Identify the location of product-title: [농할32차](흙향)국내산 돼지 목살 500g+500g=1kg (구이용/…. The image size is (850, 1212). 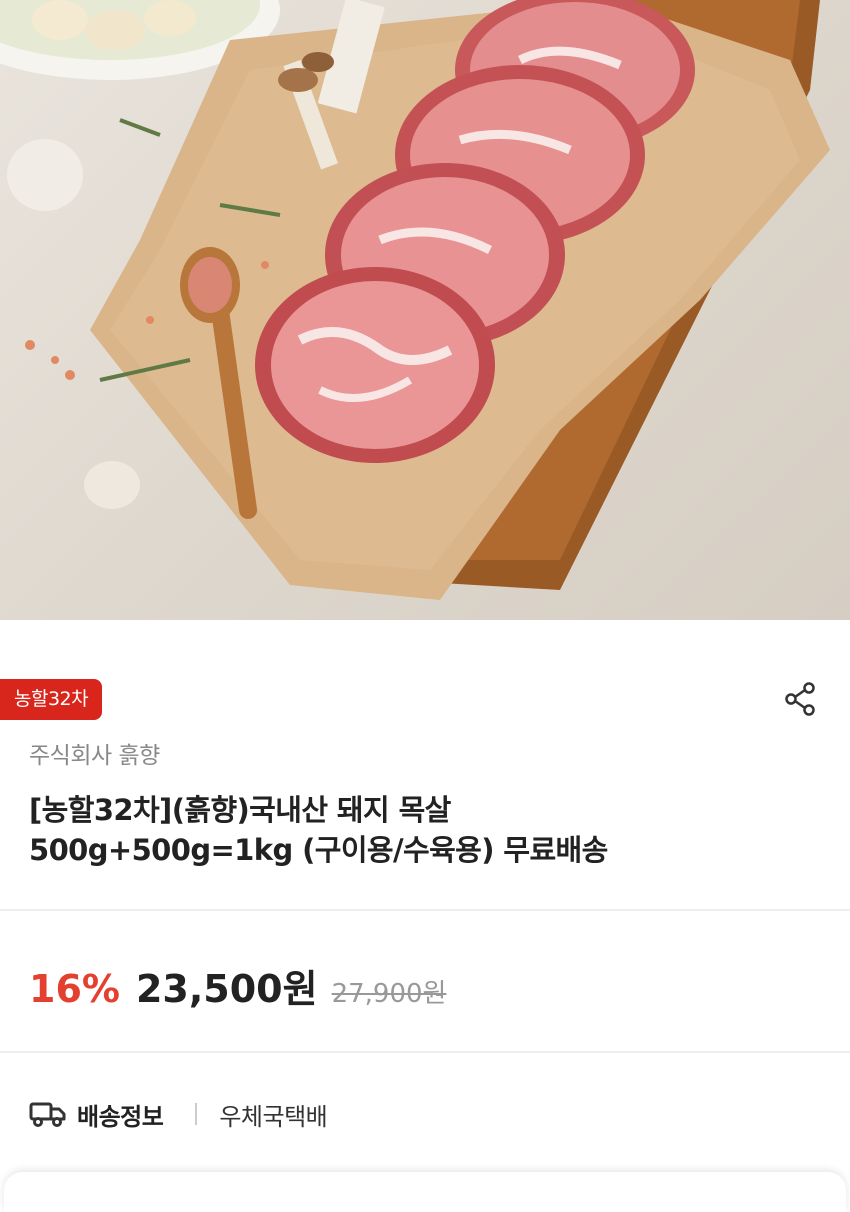
(424, 830).